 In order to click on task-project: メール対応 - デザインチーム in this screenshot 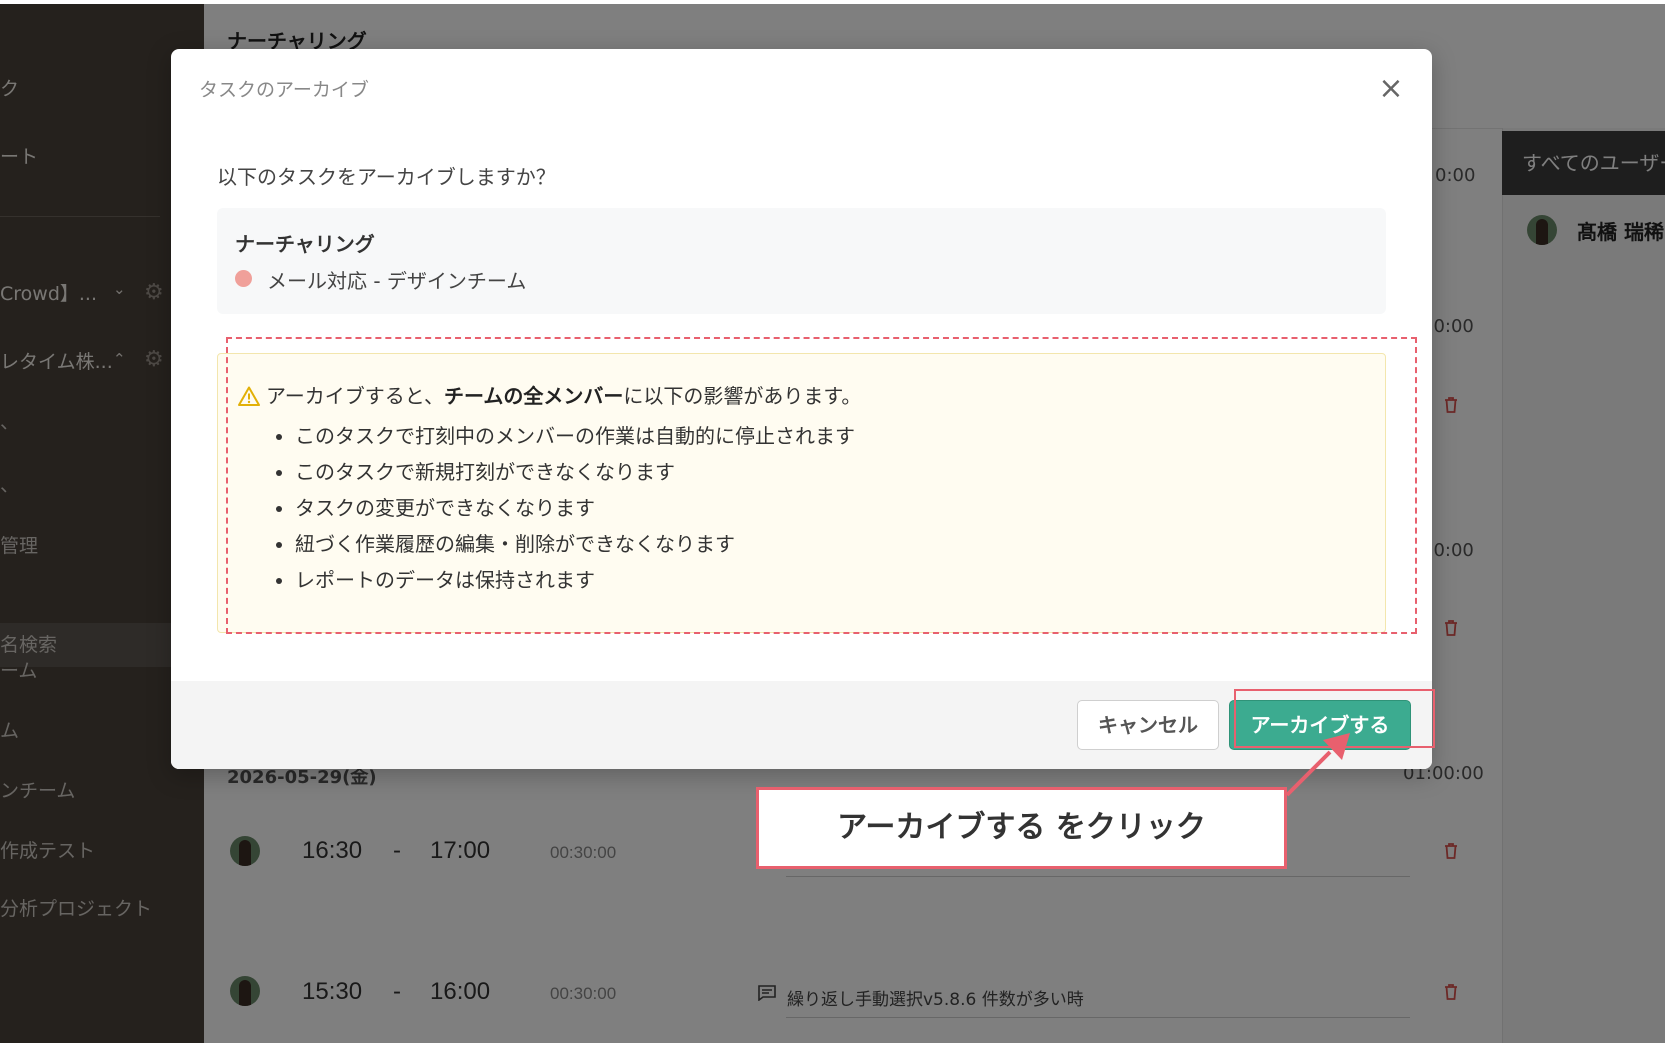, I will do `click(397, 281)`.